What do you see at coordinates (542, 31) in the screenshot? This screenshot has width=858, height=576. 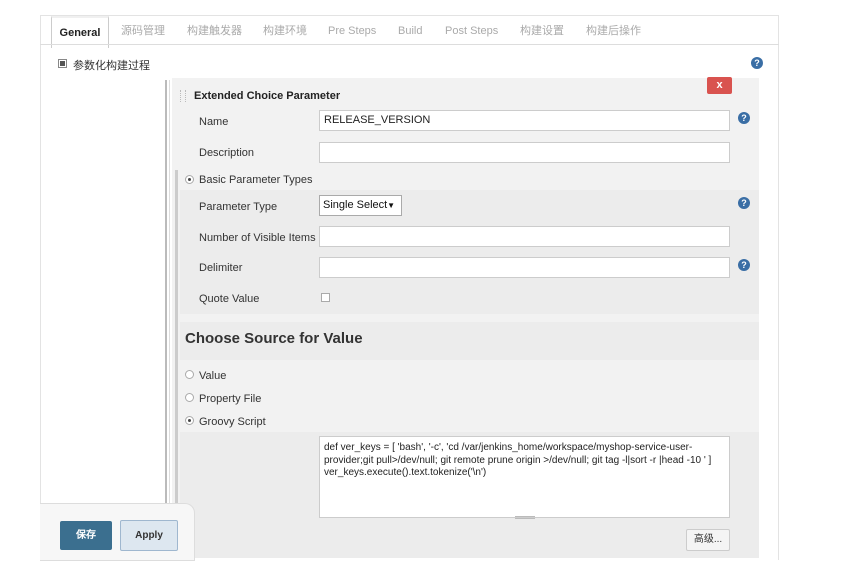 I see `tab-build-settings: 构建设置` at bounding box center [542, 31].